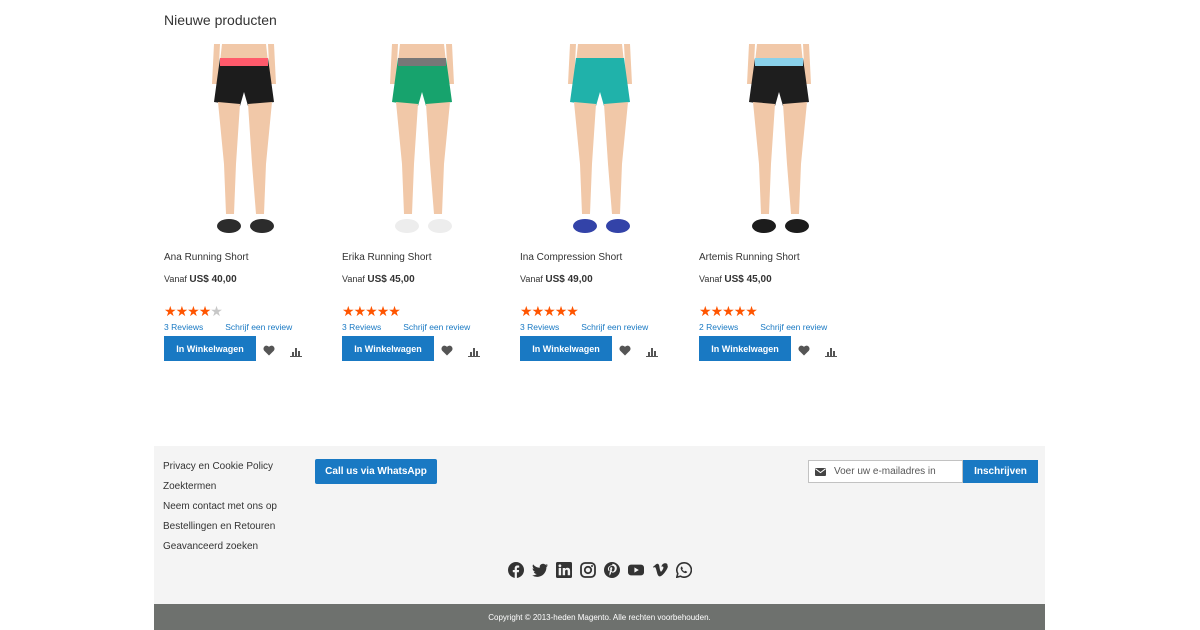 Image resolution: width=1200 pixels, height=630 pixels. I want to click on newsletter-email-input, so click(894, 471).